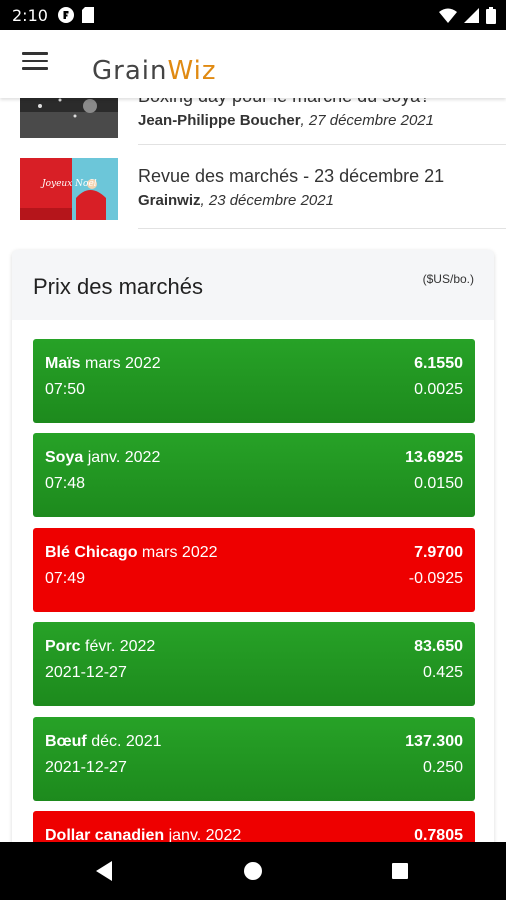  I want to click on commodity-name: Blé Chicago, so click(91, 552).